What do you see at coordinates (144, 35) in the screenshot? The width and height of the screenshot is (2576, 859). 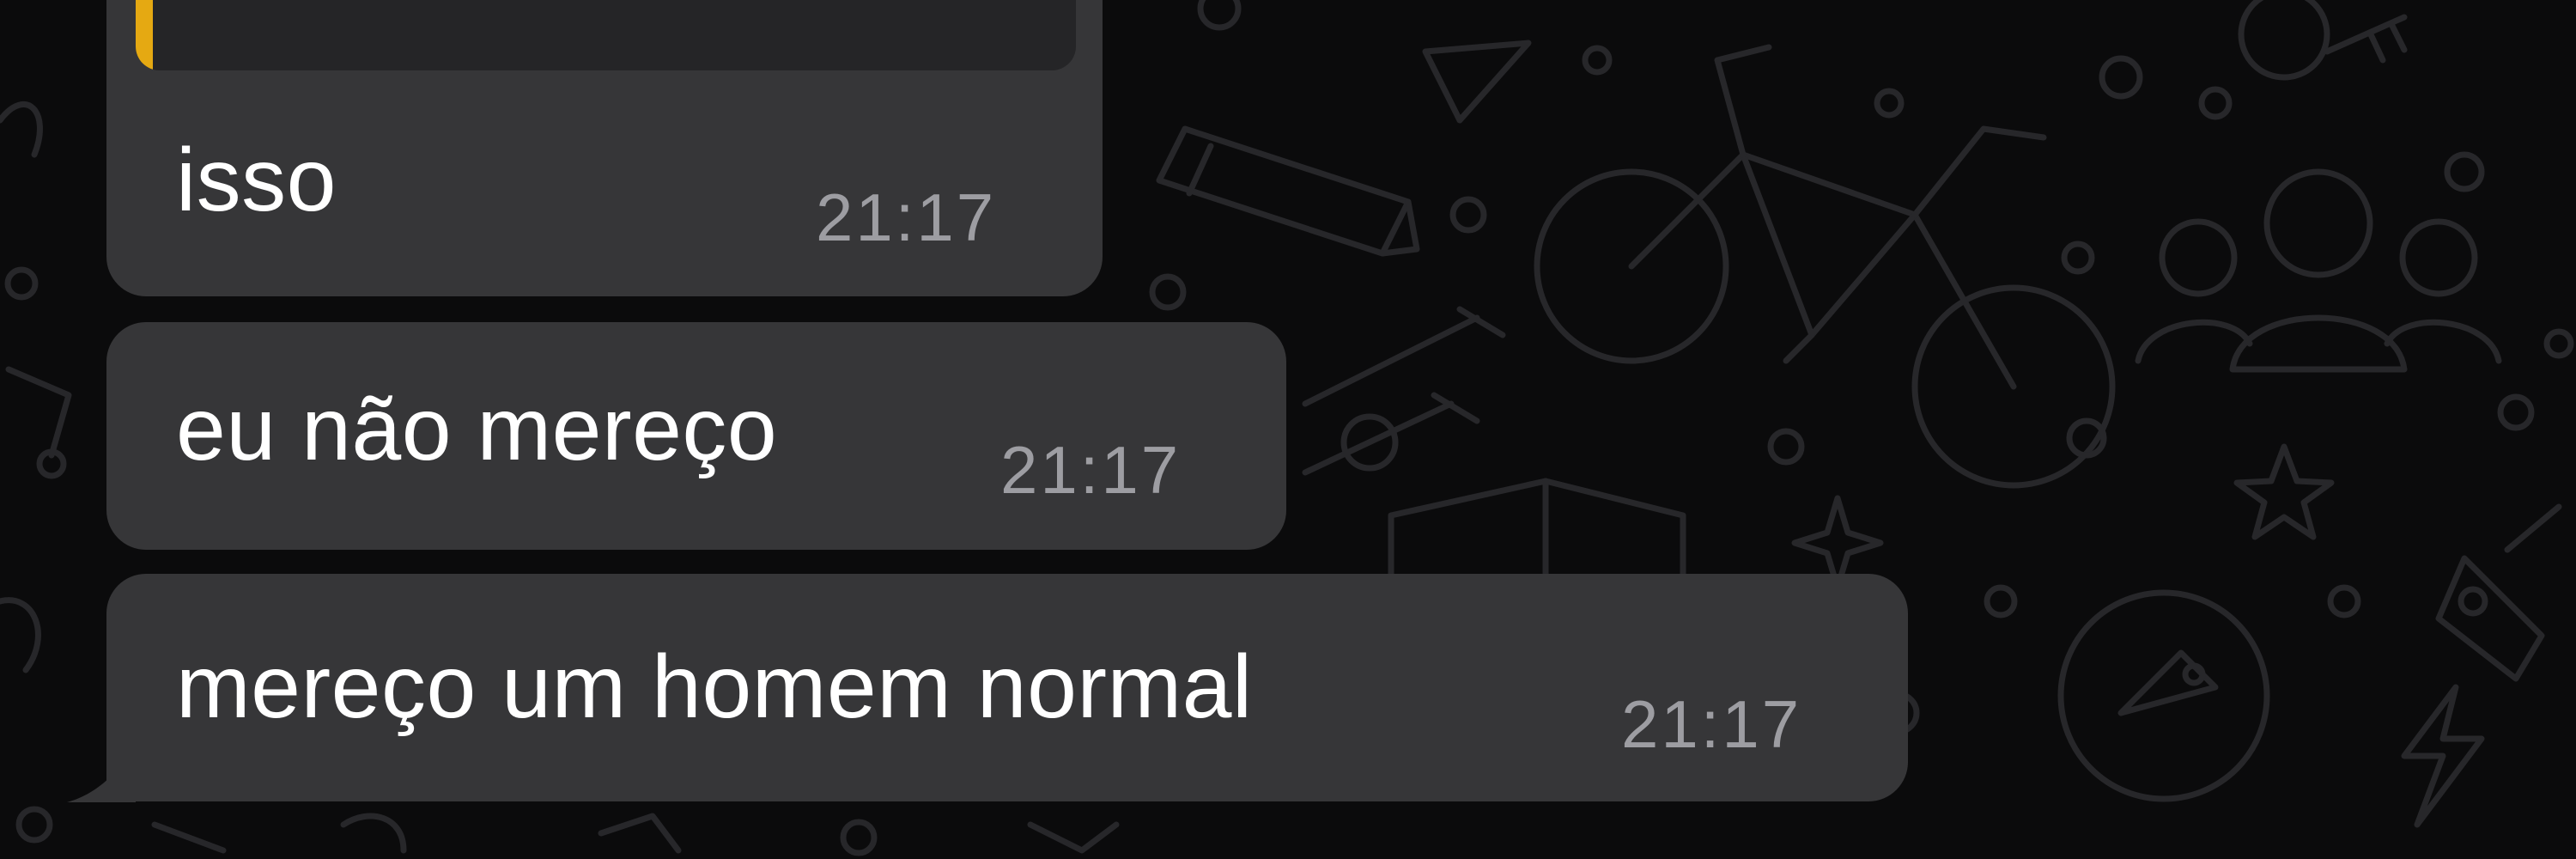 I see `reply-accent-bar` at bounding box center [144, 35].